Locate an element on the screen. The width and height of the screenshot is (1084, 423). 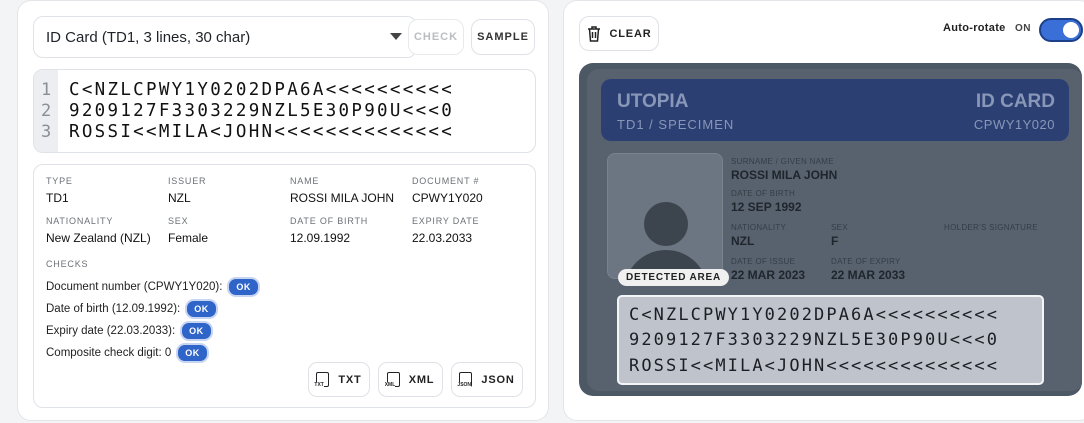
card-nationality-value: NZL is located at coordinates (743, 241).